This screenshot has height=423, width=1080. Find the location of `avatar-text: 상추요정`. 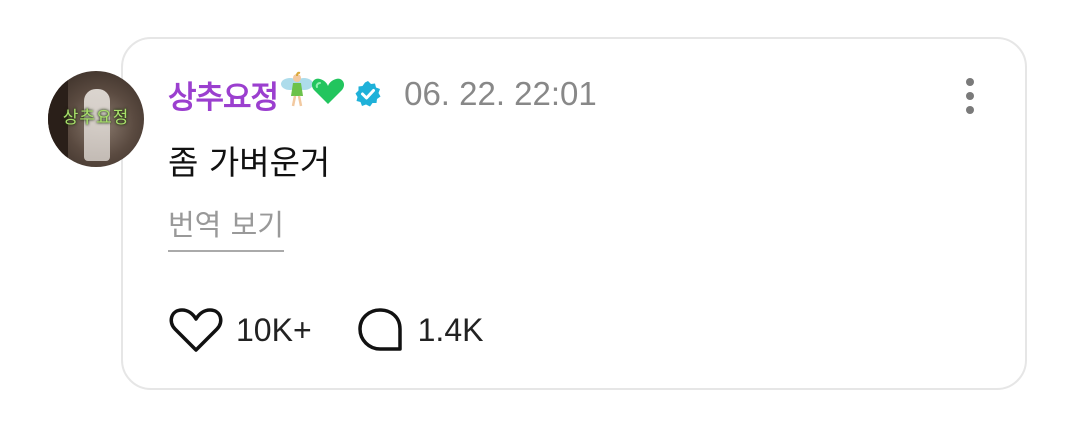

avatar-text: 상추요정 is located at coordinates (96, 118).